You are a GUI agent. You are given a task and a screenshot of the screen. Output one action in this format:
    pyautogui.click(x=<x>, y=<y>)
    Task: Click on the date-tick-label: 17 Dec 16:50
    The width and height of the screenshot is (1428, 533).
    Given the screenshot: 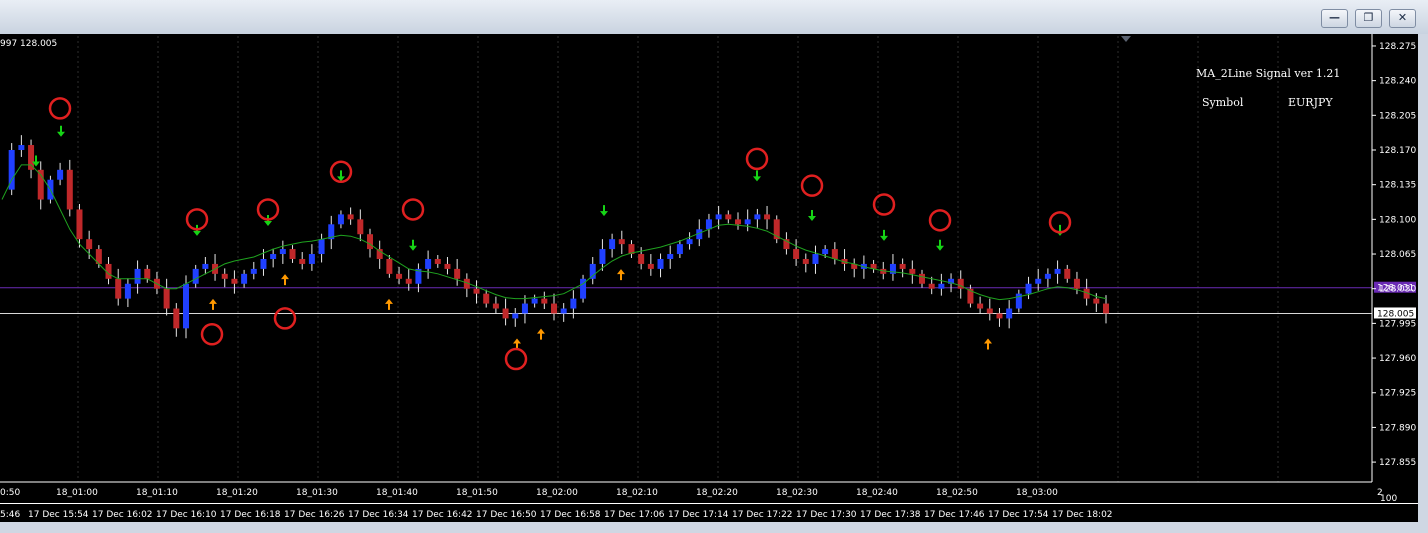 What is the action you would take?
    pyautogui.click(x=506, y=515)
    